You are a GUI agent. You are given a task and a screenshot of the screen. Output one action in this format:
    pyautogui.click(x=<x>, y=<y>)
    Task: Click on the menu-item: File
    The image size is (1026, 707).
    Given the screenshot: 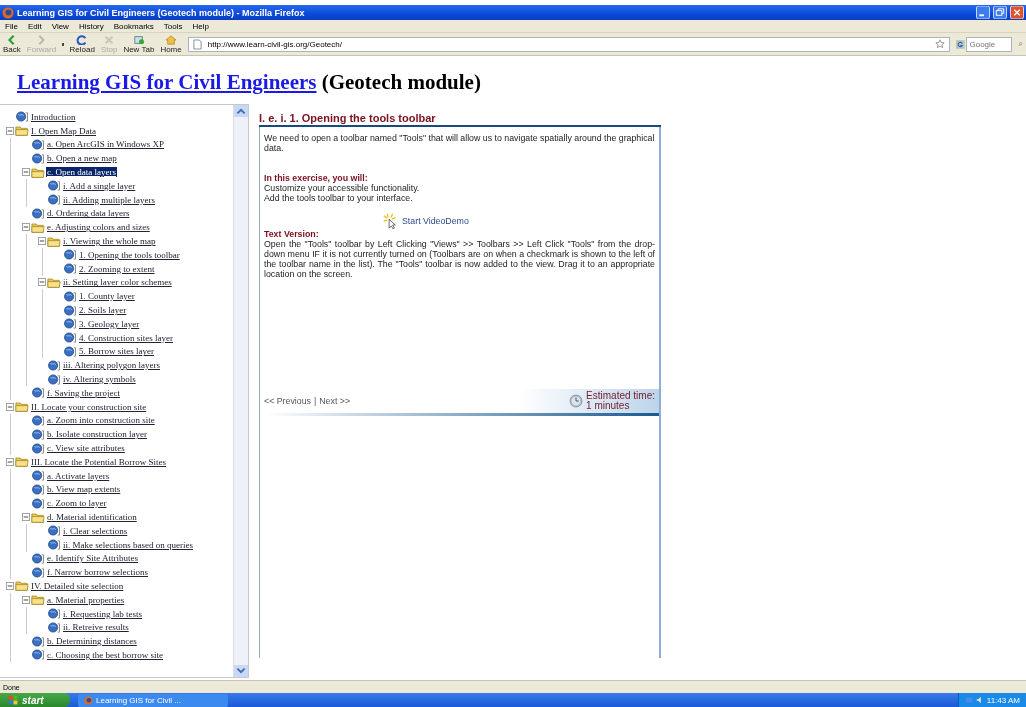 What is the action you would take?
    pyautogui.click(x=11, y=26)
    